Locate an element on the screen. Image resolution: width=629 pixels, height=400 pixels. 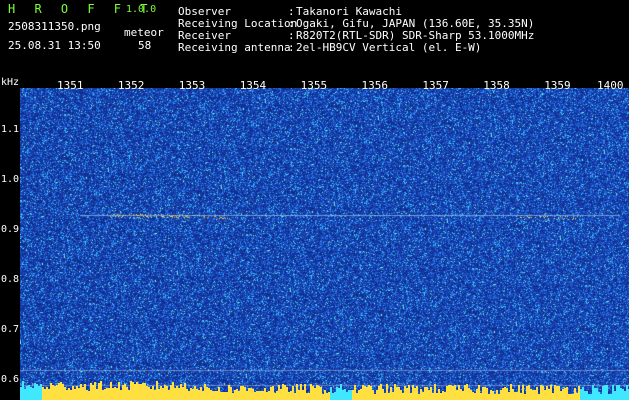
y-tick-label: 1.0 is located at coordinates (10, 179).